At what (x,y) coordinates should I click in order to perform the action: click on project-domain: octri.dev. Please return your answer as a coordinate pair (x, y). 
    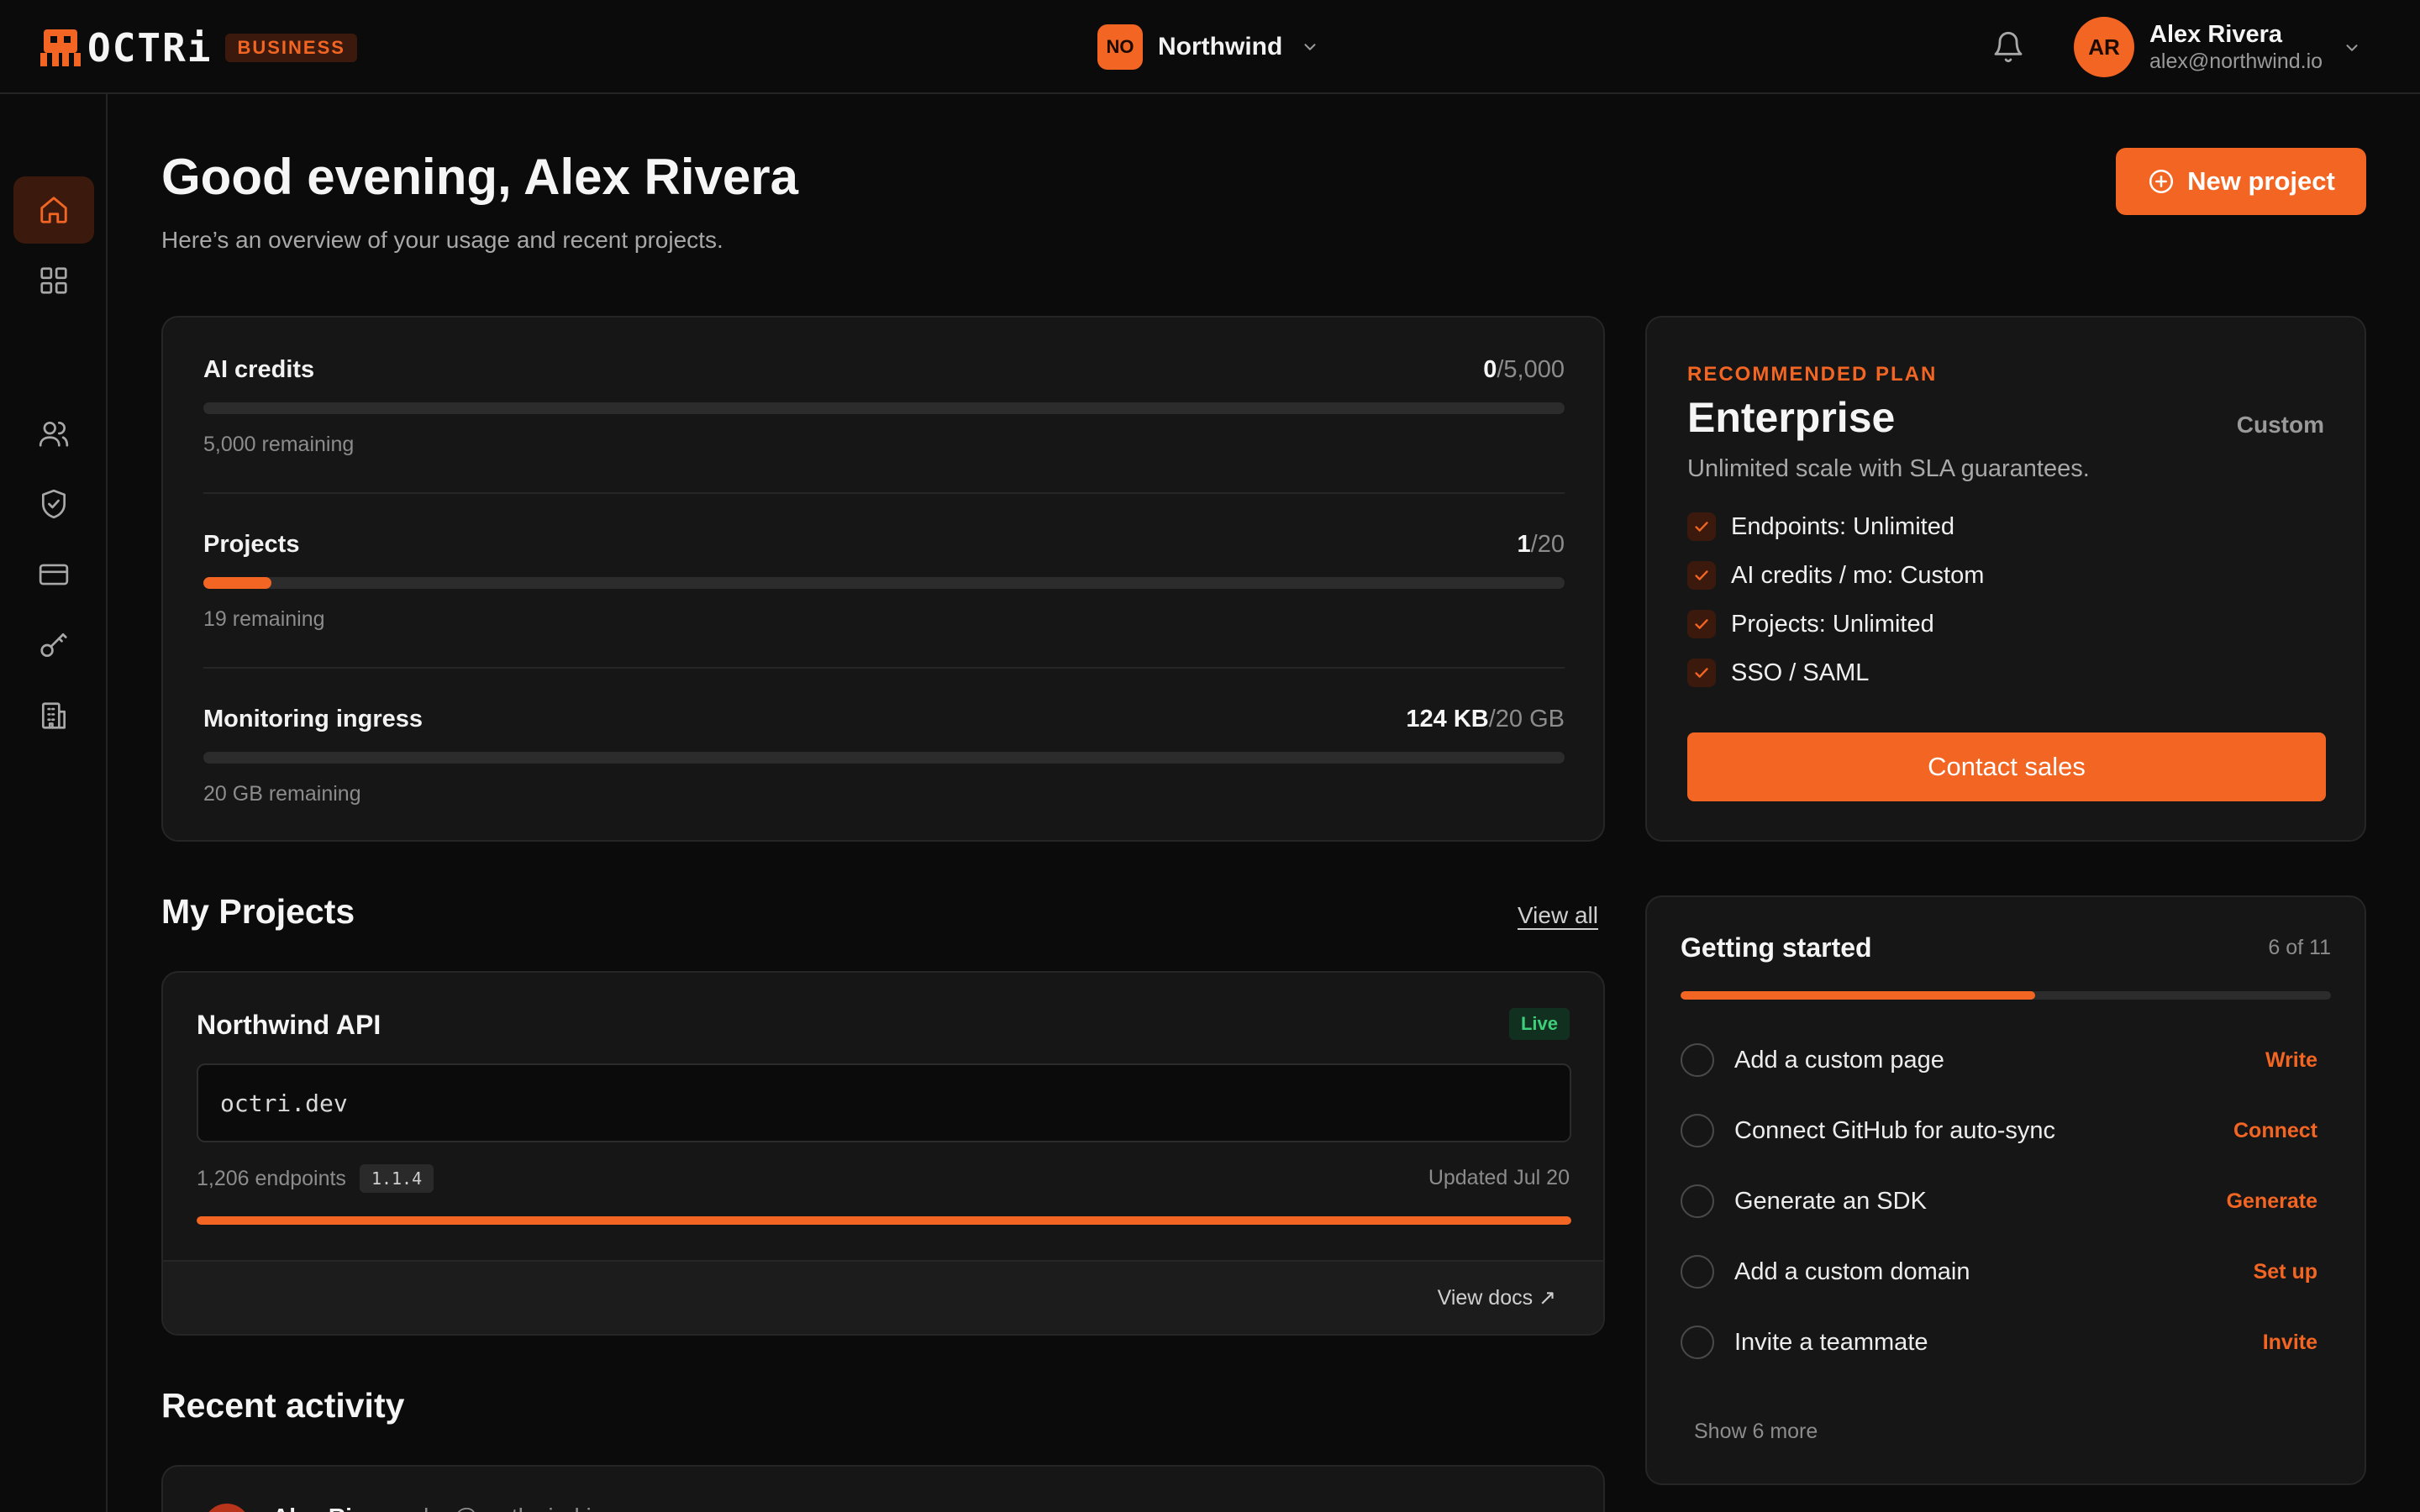
    Looking at the image, I should click on (884, 1102).